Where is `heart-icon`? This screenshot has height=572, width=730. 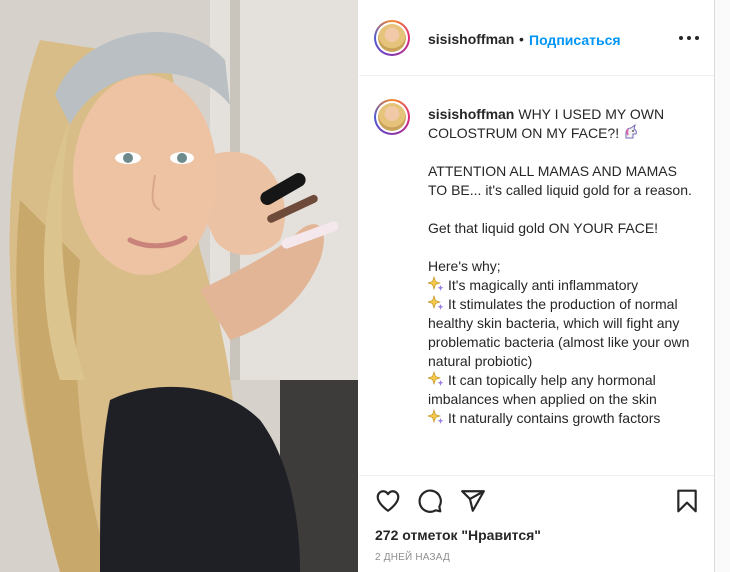 heart-icon is located at coordinates (388, 501).